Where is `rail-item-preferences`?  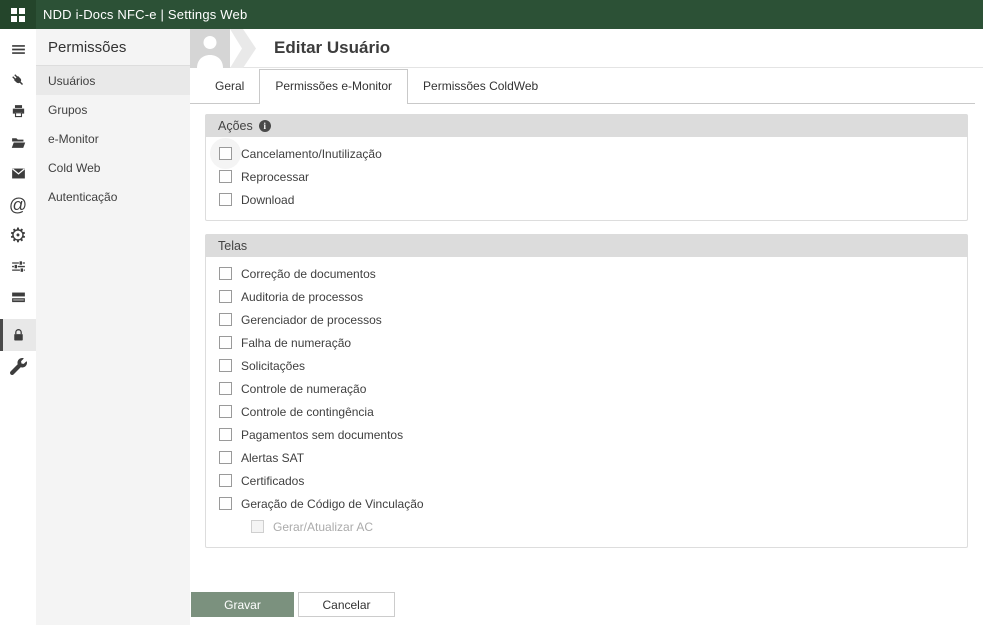 rail-item-preferences is located at coordinates (18, 266).